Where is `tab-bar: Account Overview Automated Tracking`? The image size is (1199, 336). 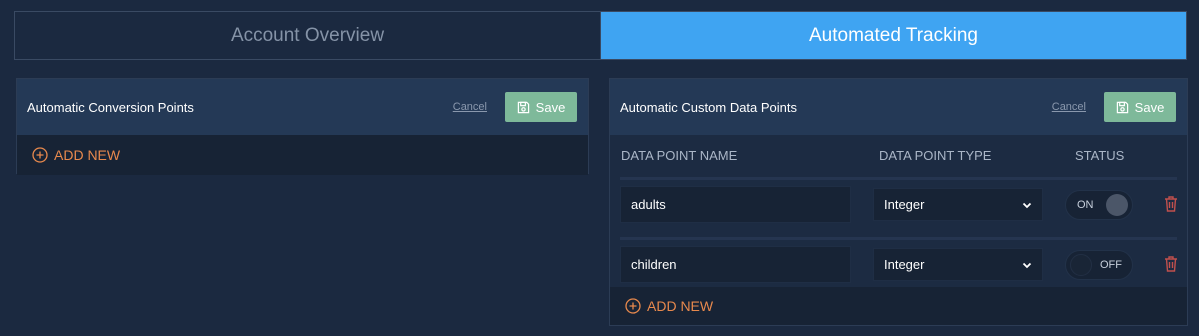 tab-bar: Account Overview Automated Tracking is located at coordinates (600, 35).